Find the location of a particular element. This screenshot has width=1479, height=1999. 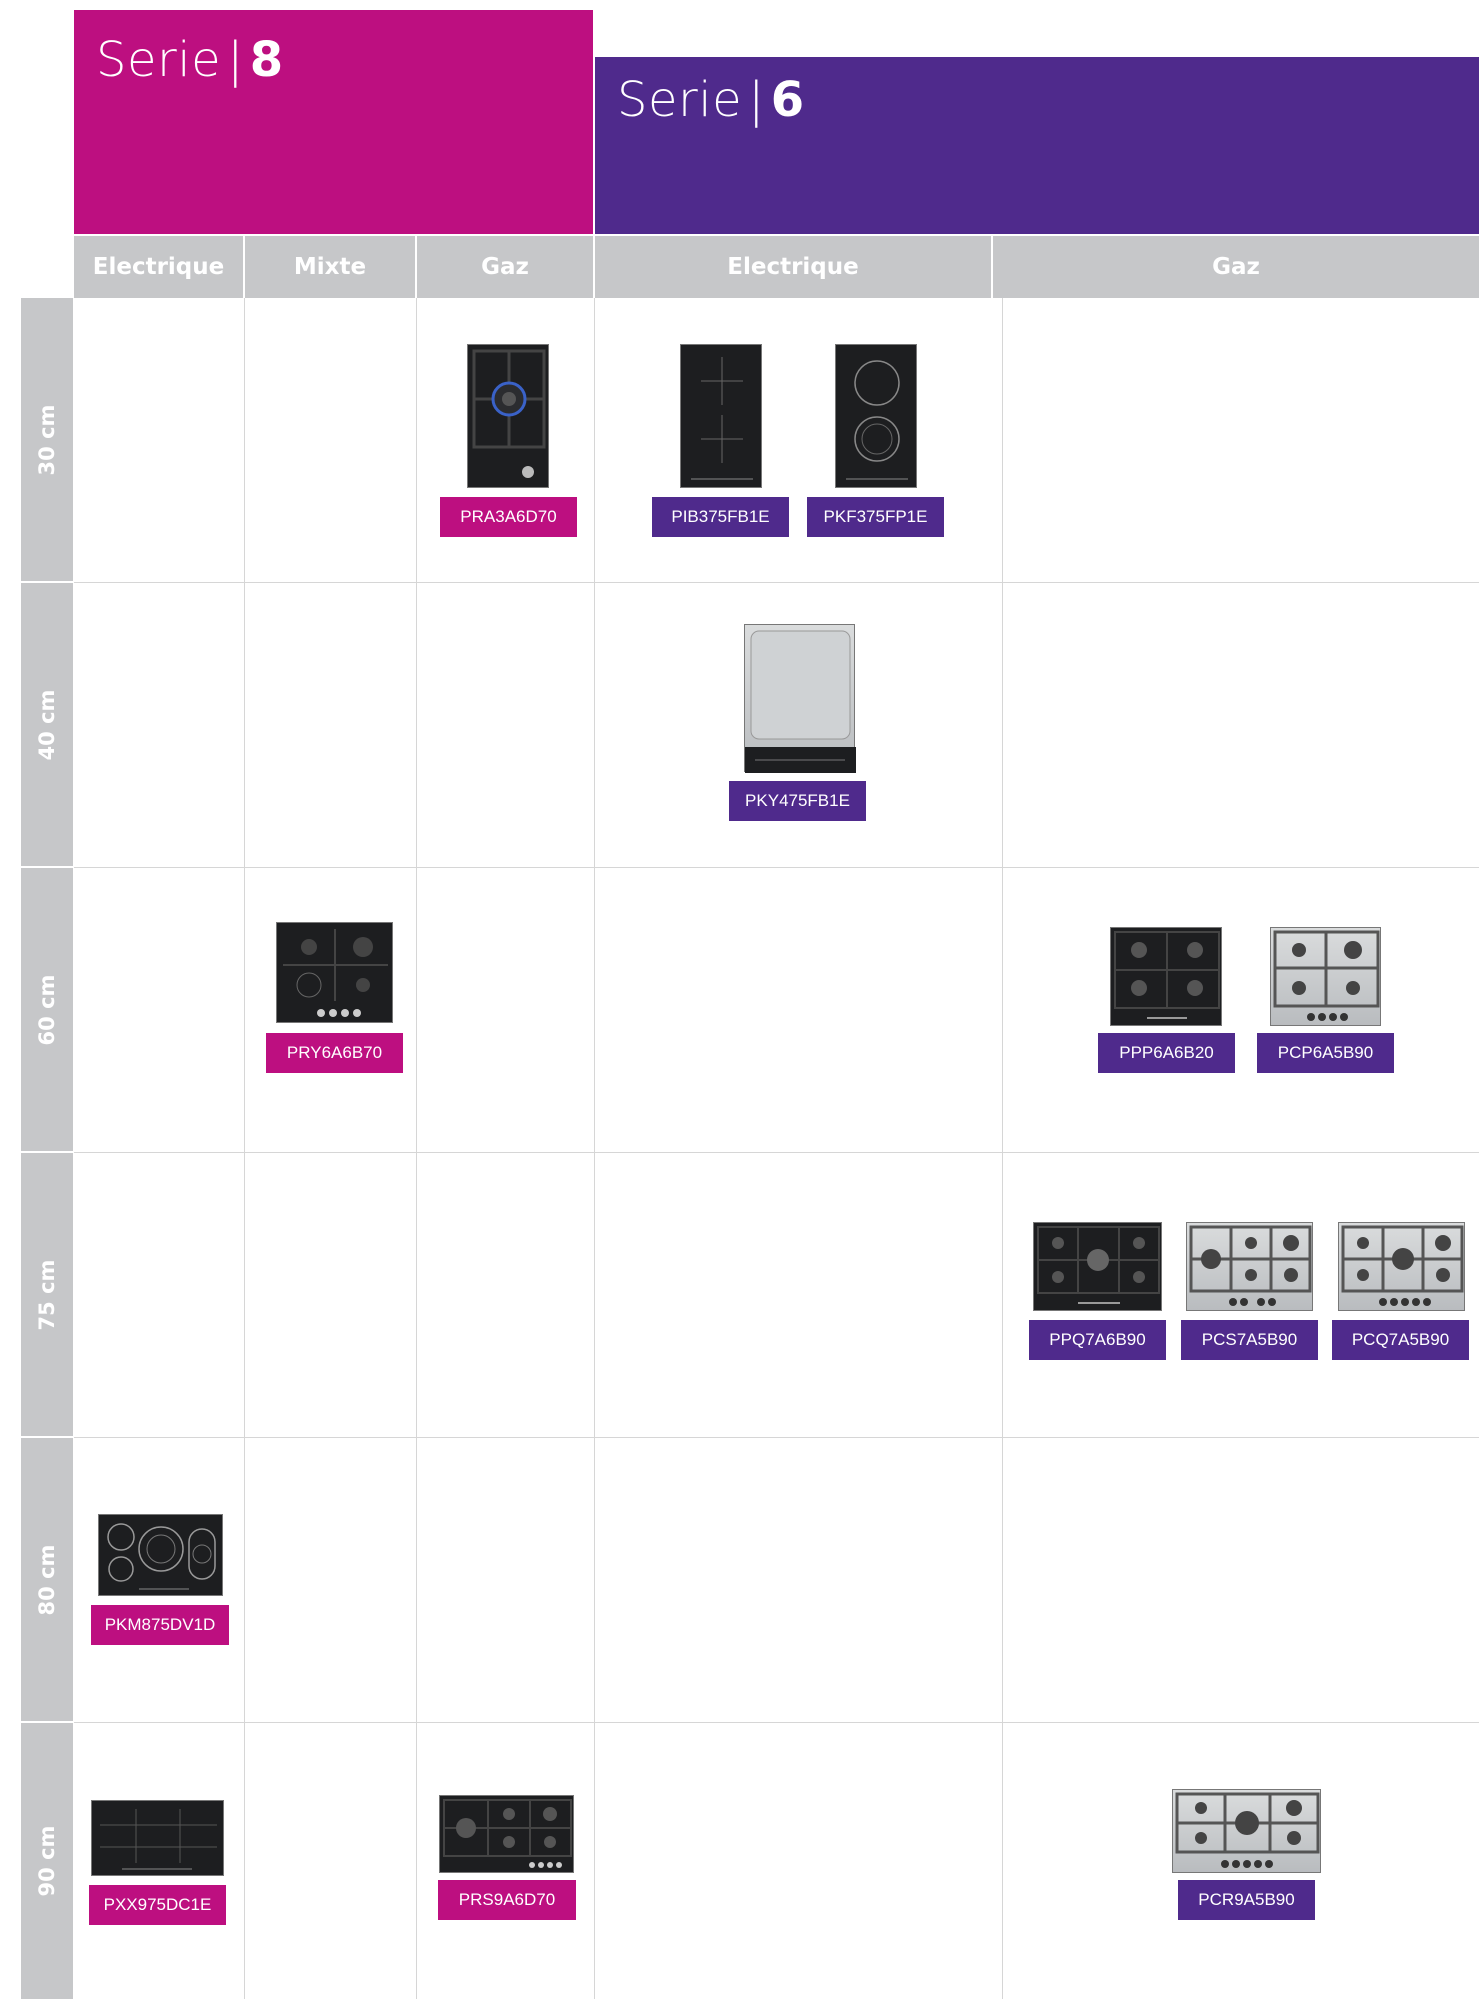

row-label-60cm: 60 cm is located at coordinates (47, 1009).